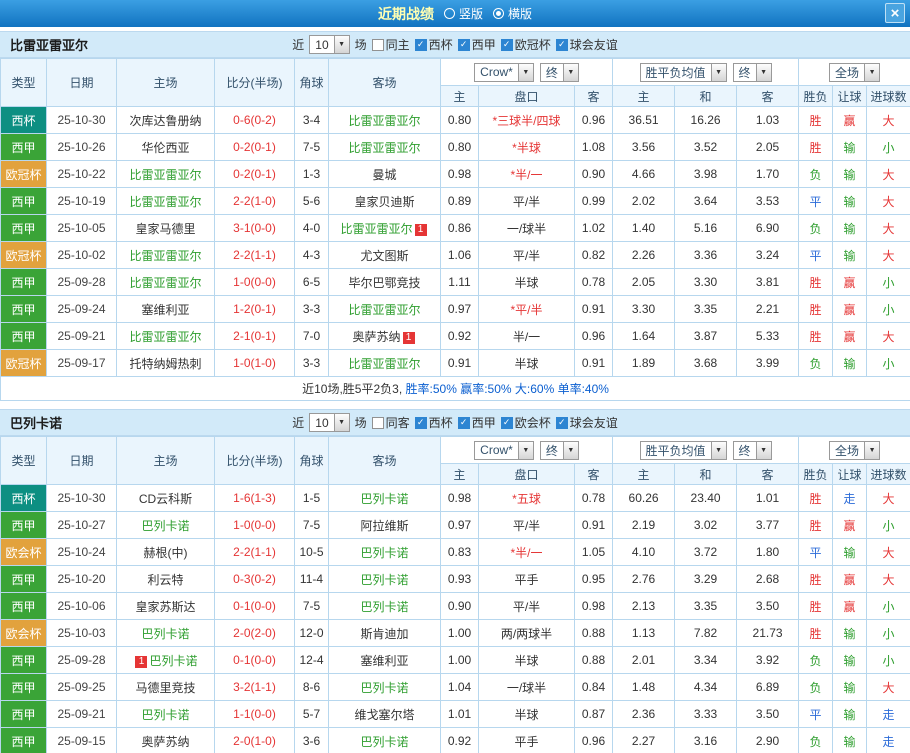 The height and width of the screenshot is (753, 910). What do you see at coordinates (525, 422) in the screenshot?
I see `league-checkbox-uecl: 欧会杯` at bounding box center [525, 422].